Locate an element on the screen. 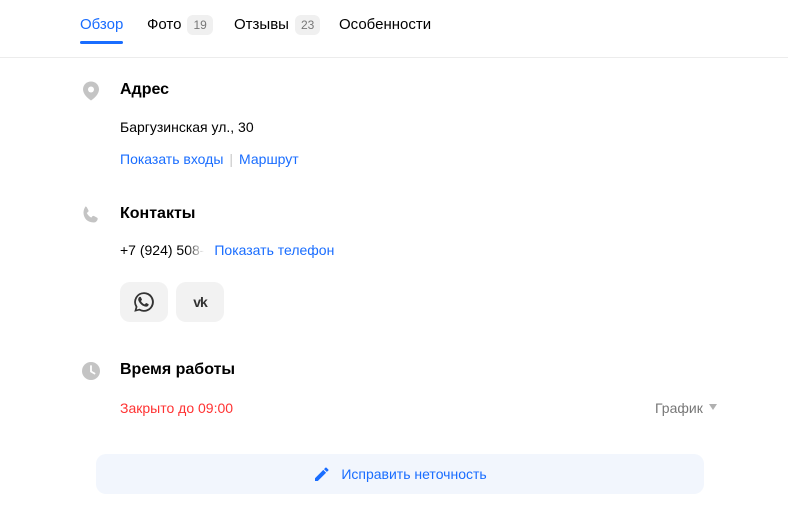  hours-status: Закрыто до 09:00 is located at coordinates (177, 408).